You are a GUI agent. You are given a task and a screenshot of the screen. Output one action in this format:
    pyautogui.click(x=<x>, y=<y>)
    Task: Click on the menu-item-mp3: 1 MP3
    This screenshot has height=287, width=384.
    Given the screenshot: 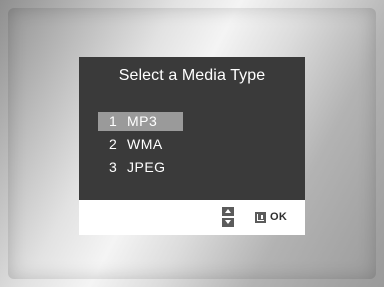 What is the action you would take?
    pyautogui.click(x=140, y=121)
    